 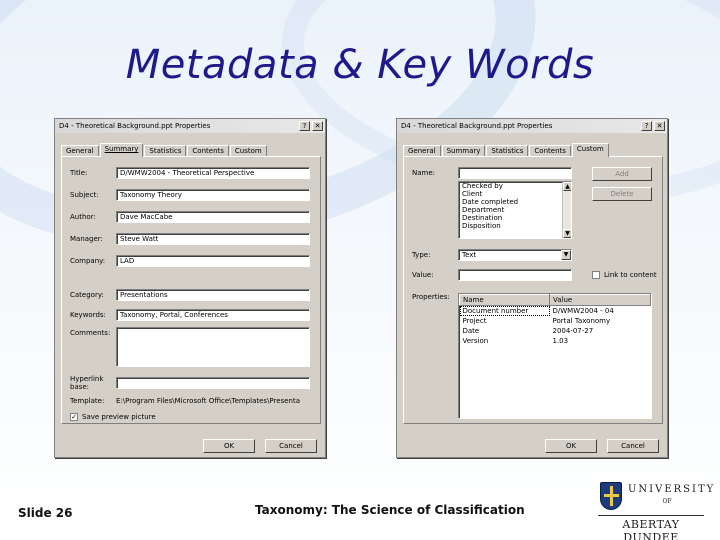 I want to click on company-field: LAD, so click(x=213, y=261).